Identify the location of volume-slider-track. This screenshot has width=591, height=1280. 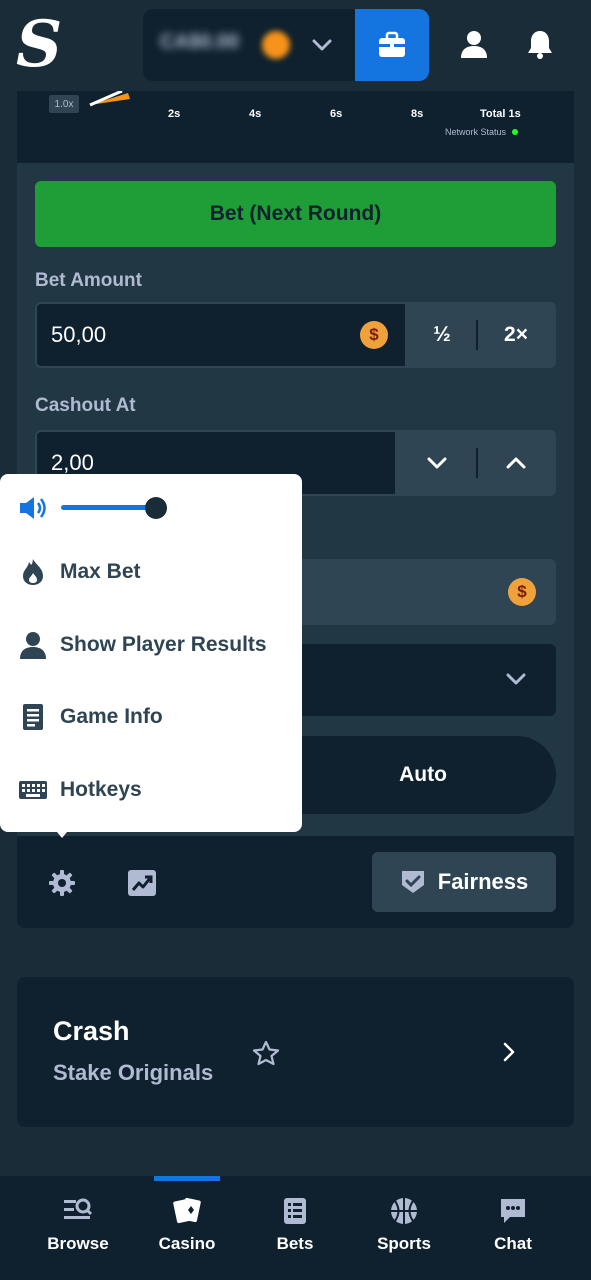
(109, 507).